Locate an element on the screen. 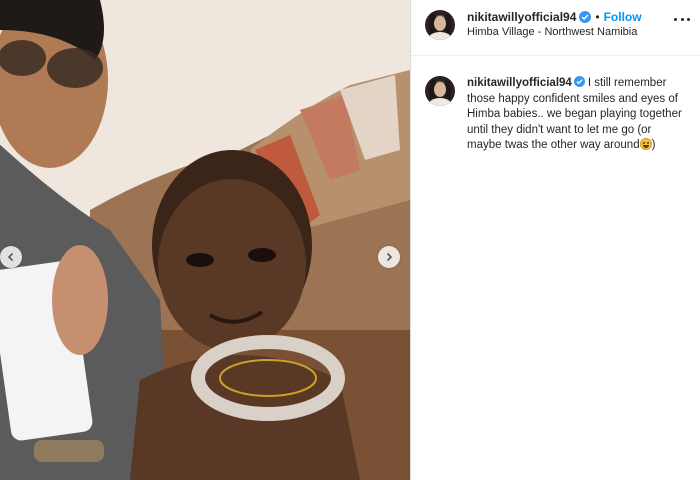  user-line: nikitawillyofficial94 • Follow is located at coordinates (554, 17).